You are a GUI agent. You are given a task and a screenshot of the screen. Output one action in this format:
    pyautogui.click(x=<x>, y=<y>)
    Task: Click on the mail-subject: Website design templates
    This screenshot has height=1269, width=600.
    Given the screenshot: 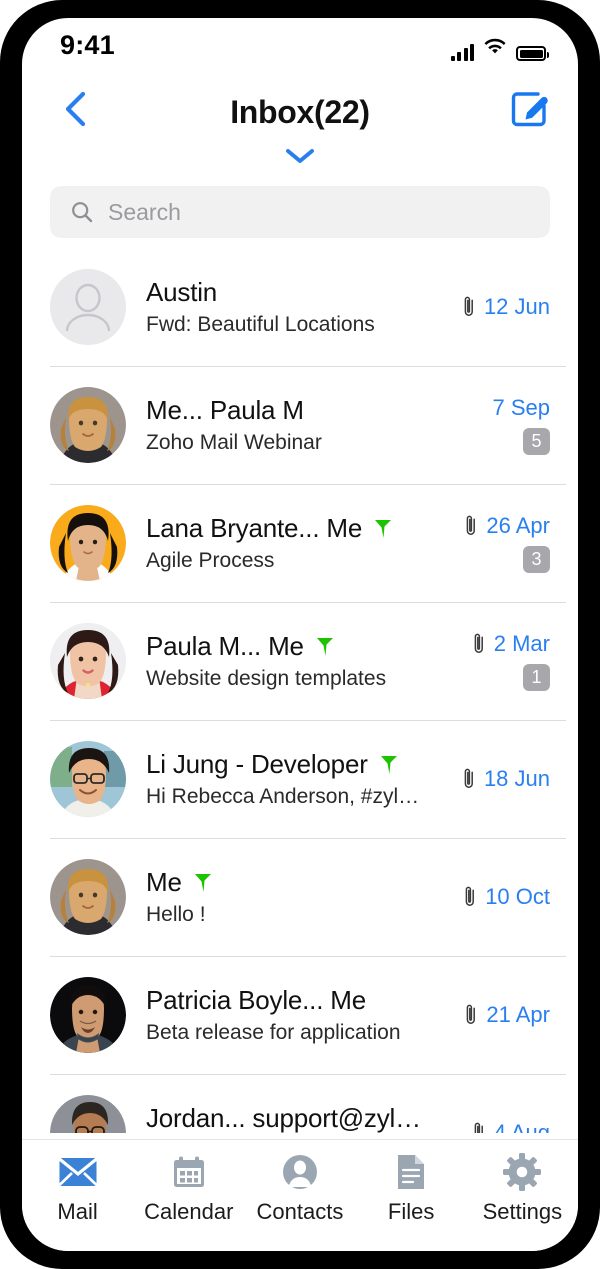 What is the action you would take?
    pyautogui.click(x=266, y=678)
    